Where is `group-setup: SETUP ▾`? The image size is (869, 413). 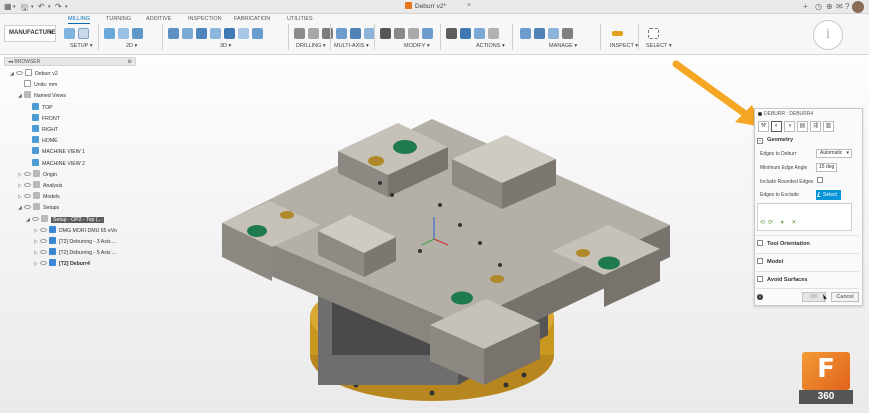
group-setup: SETUP ▾ is located at coordinates (81, 46).